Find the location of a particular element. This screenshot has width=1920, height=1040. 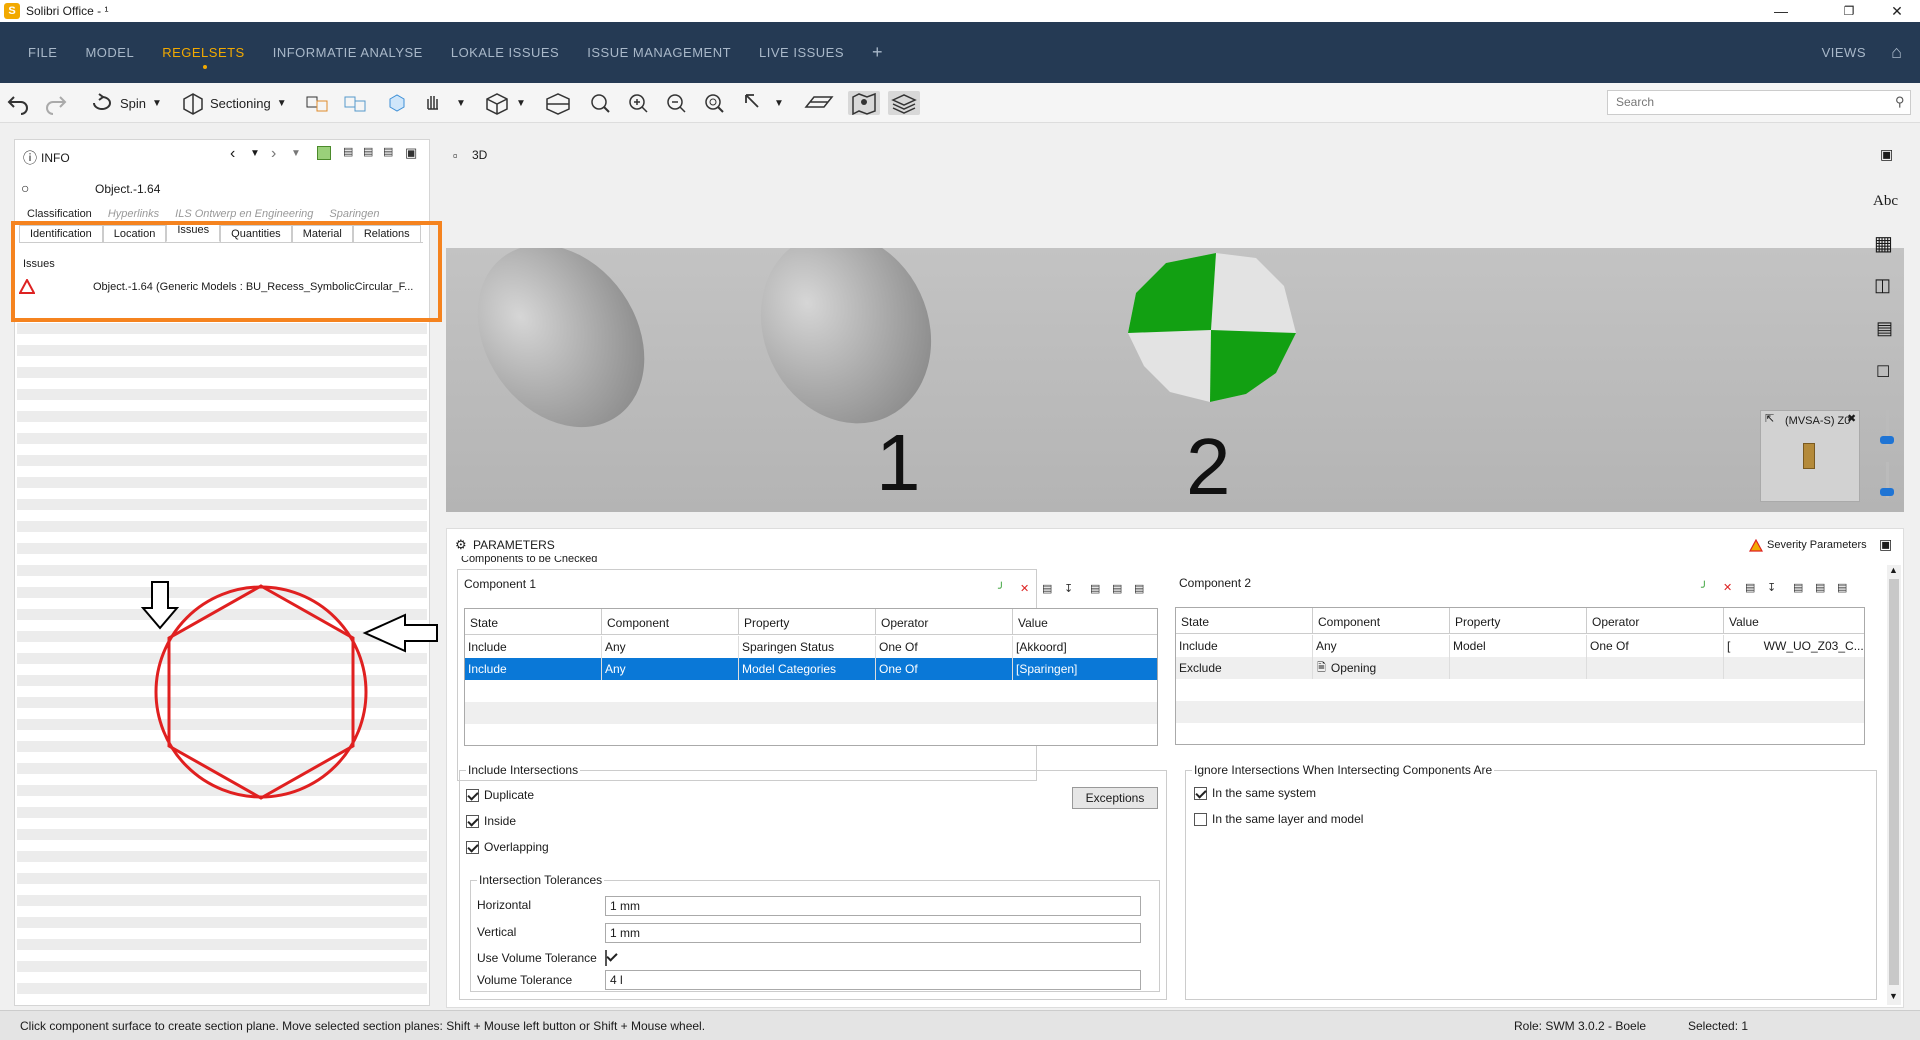

transparent-view-button is located at coordinates (356, 103).